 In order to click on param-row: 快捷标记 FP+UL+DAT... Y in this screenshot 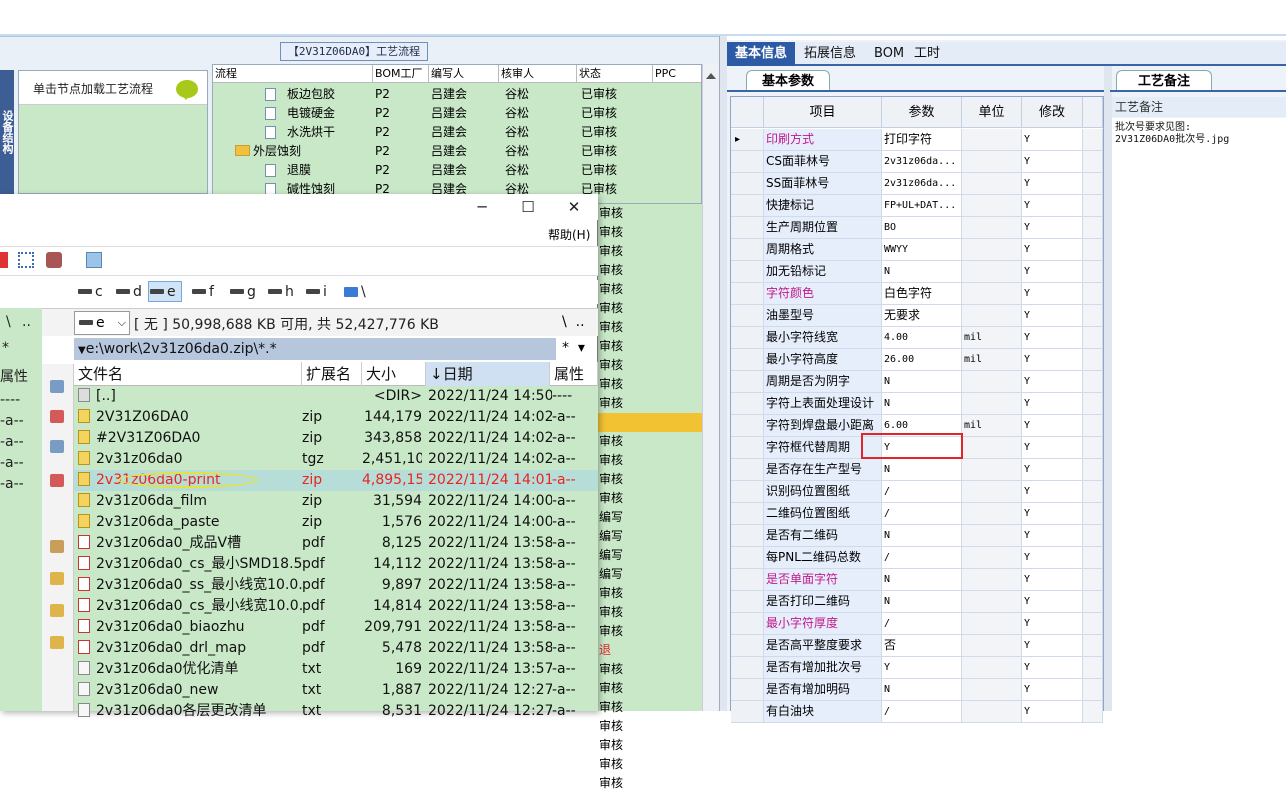, I will do `click(917, 206)`.